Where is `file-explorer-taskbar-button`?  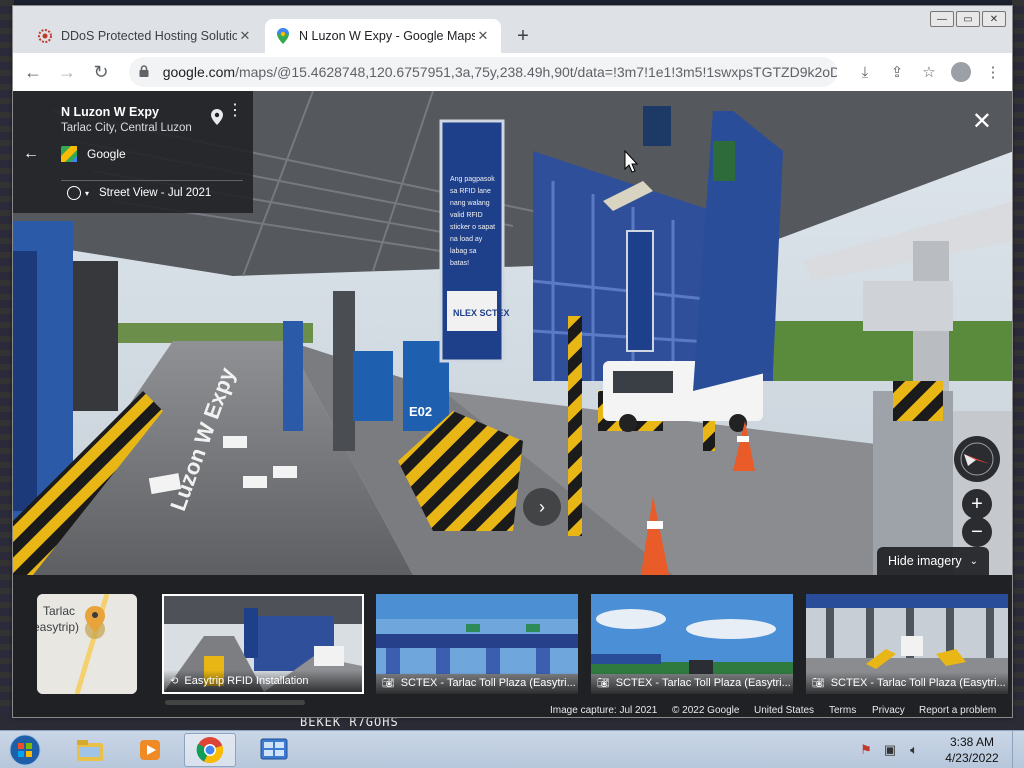 file-explorer-taskbar-button is located at coordinates (90, 750).